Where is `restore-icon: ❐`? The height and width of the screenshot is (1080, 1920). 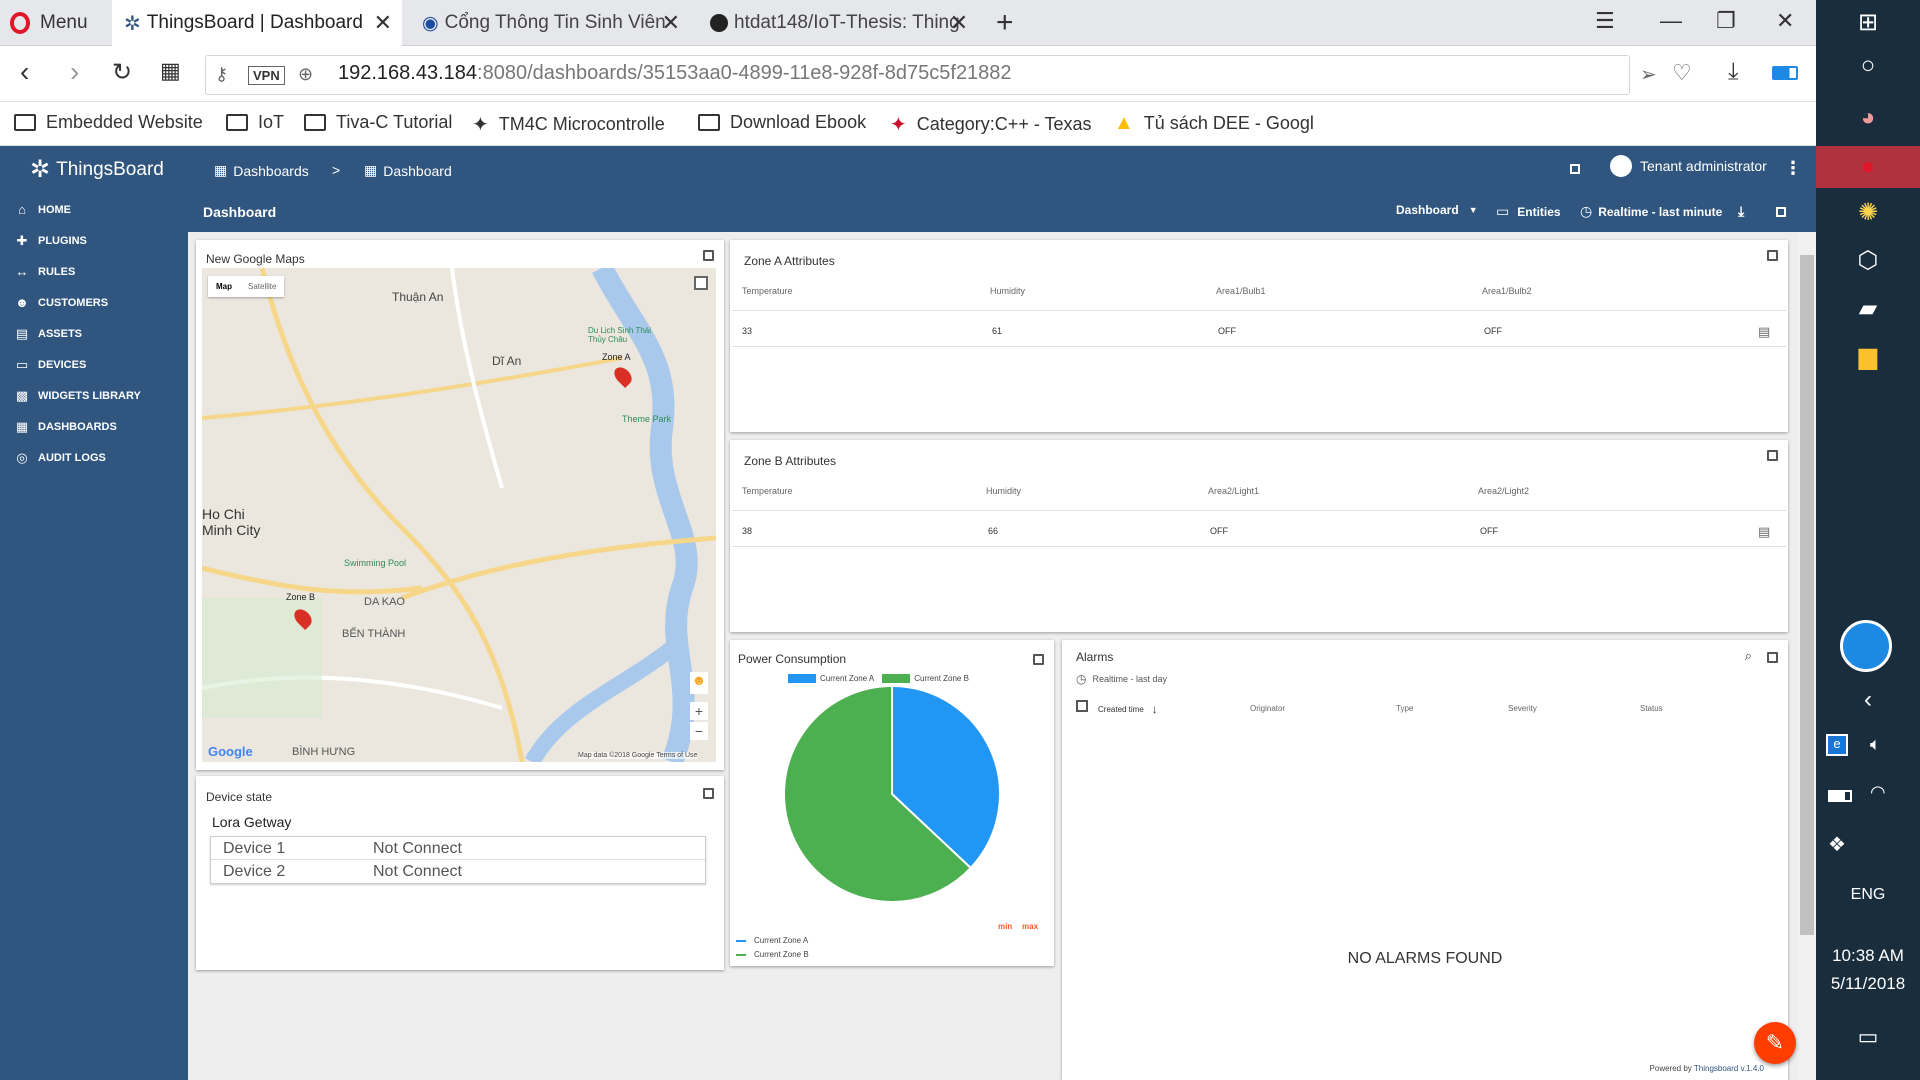 restore-icon: ❐ is located at coordinates (1726, 21).